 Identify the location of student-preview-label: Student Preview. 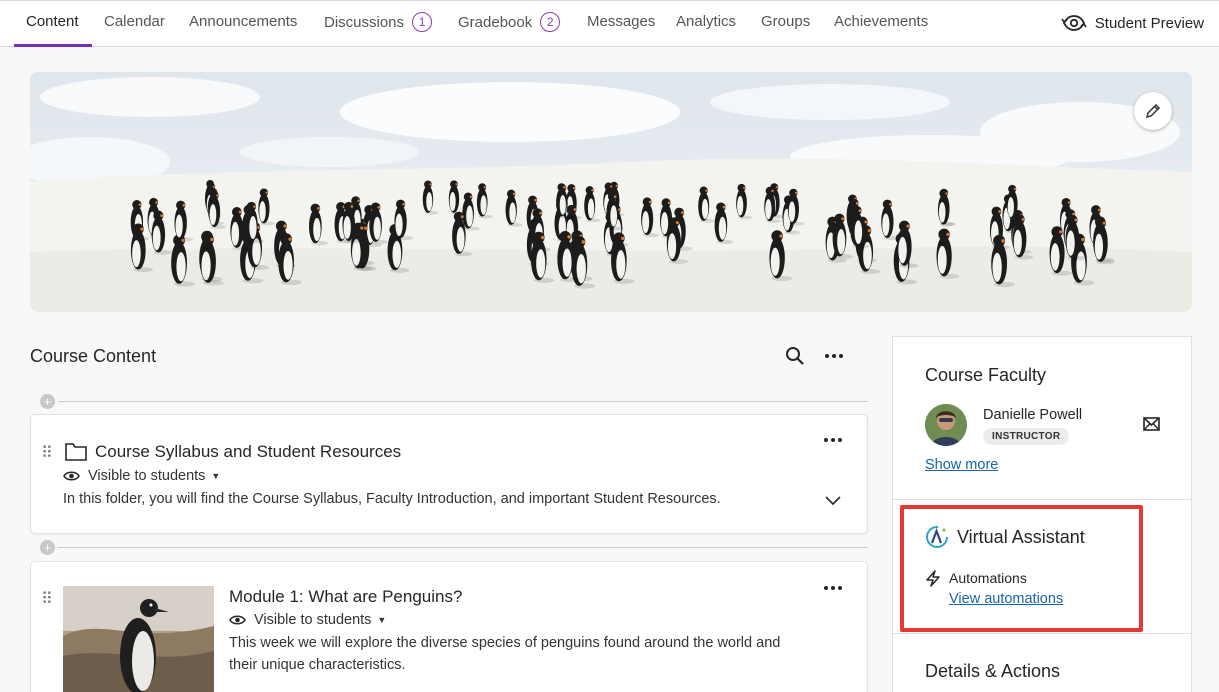
(1149, 23).